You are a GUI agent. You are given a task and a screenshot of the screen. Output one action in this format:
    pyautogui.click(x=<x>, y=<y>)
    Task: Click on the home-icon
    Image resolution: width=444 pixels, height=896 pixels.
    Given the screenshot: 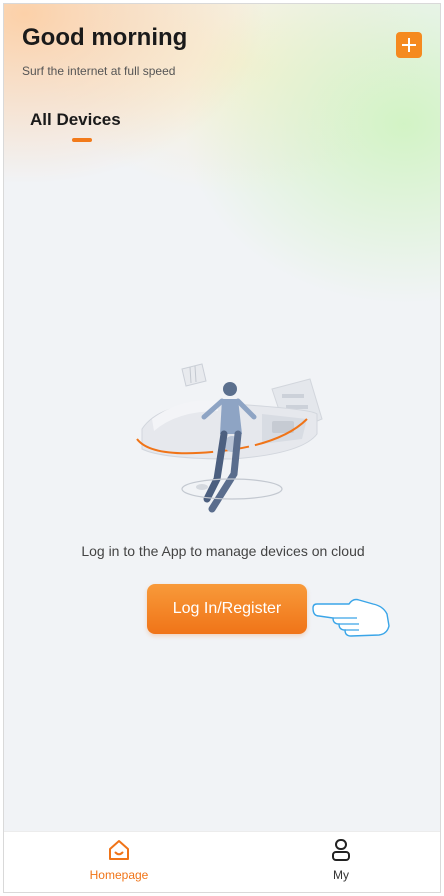 What is the action you would take?
    pyautogui.click(x=119, y=850)
    